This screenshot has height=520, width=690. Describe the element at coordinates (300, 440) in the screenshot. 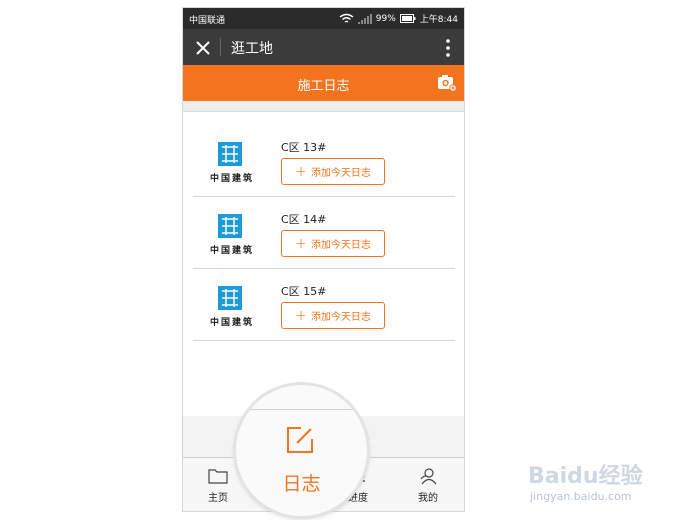

I see `edit-icon` at that location.